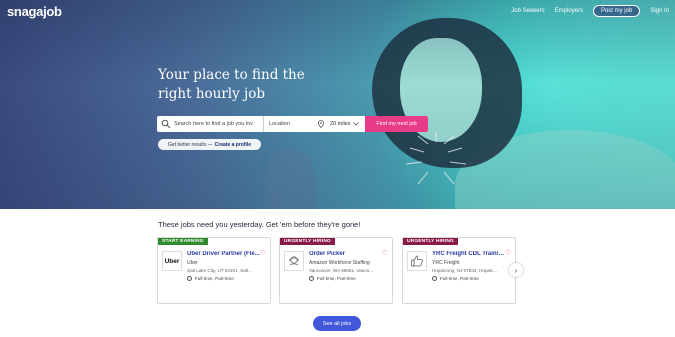 Image resolution: width=675 pixels, height=337 pixels. What do you see at coordinates (231, 85) in the screenshot?
I see `hero-headline: Your place to find the right hourly job` at bounding box center [231, 85].